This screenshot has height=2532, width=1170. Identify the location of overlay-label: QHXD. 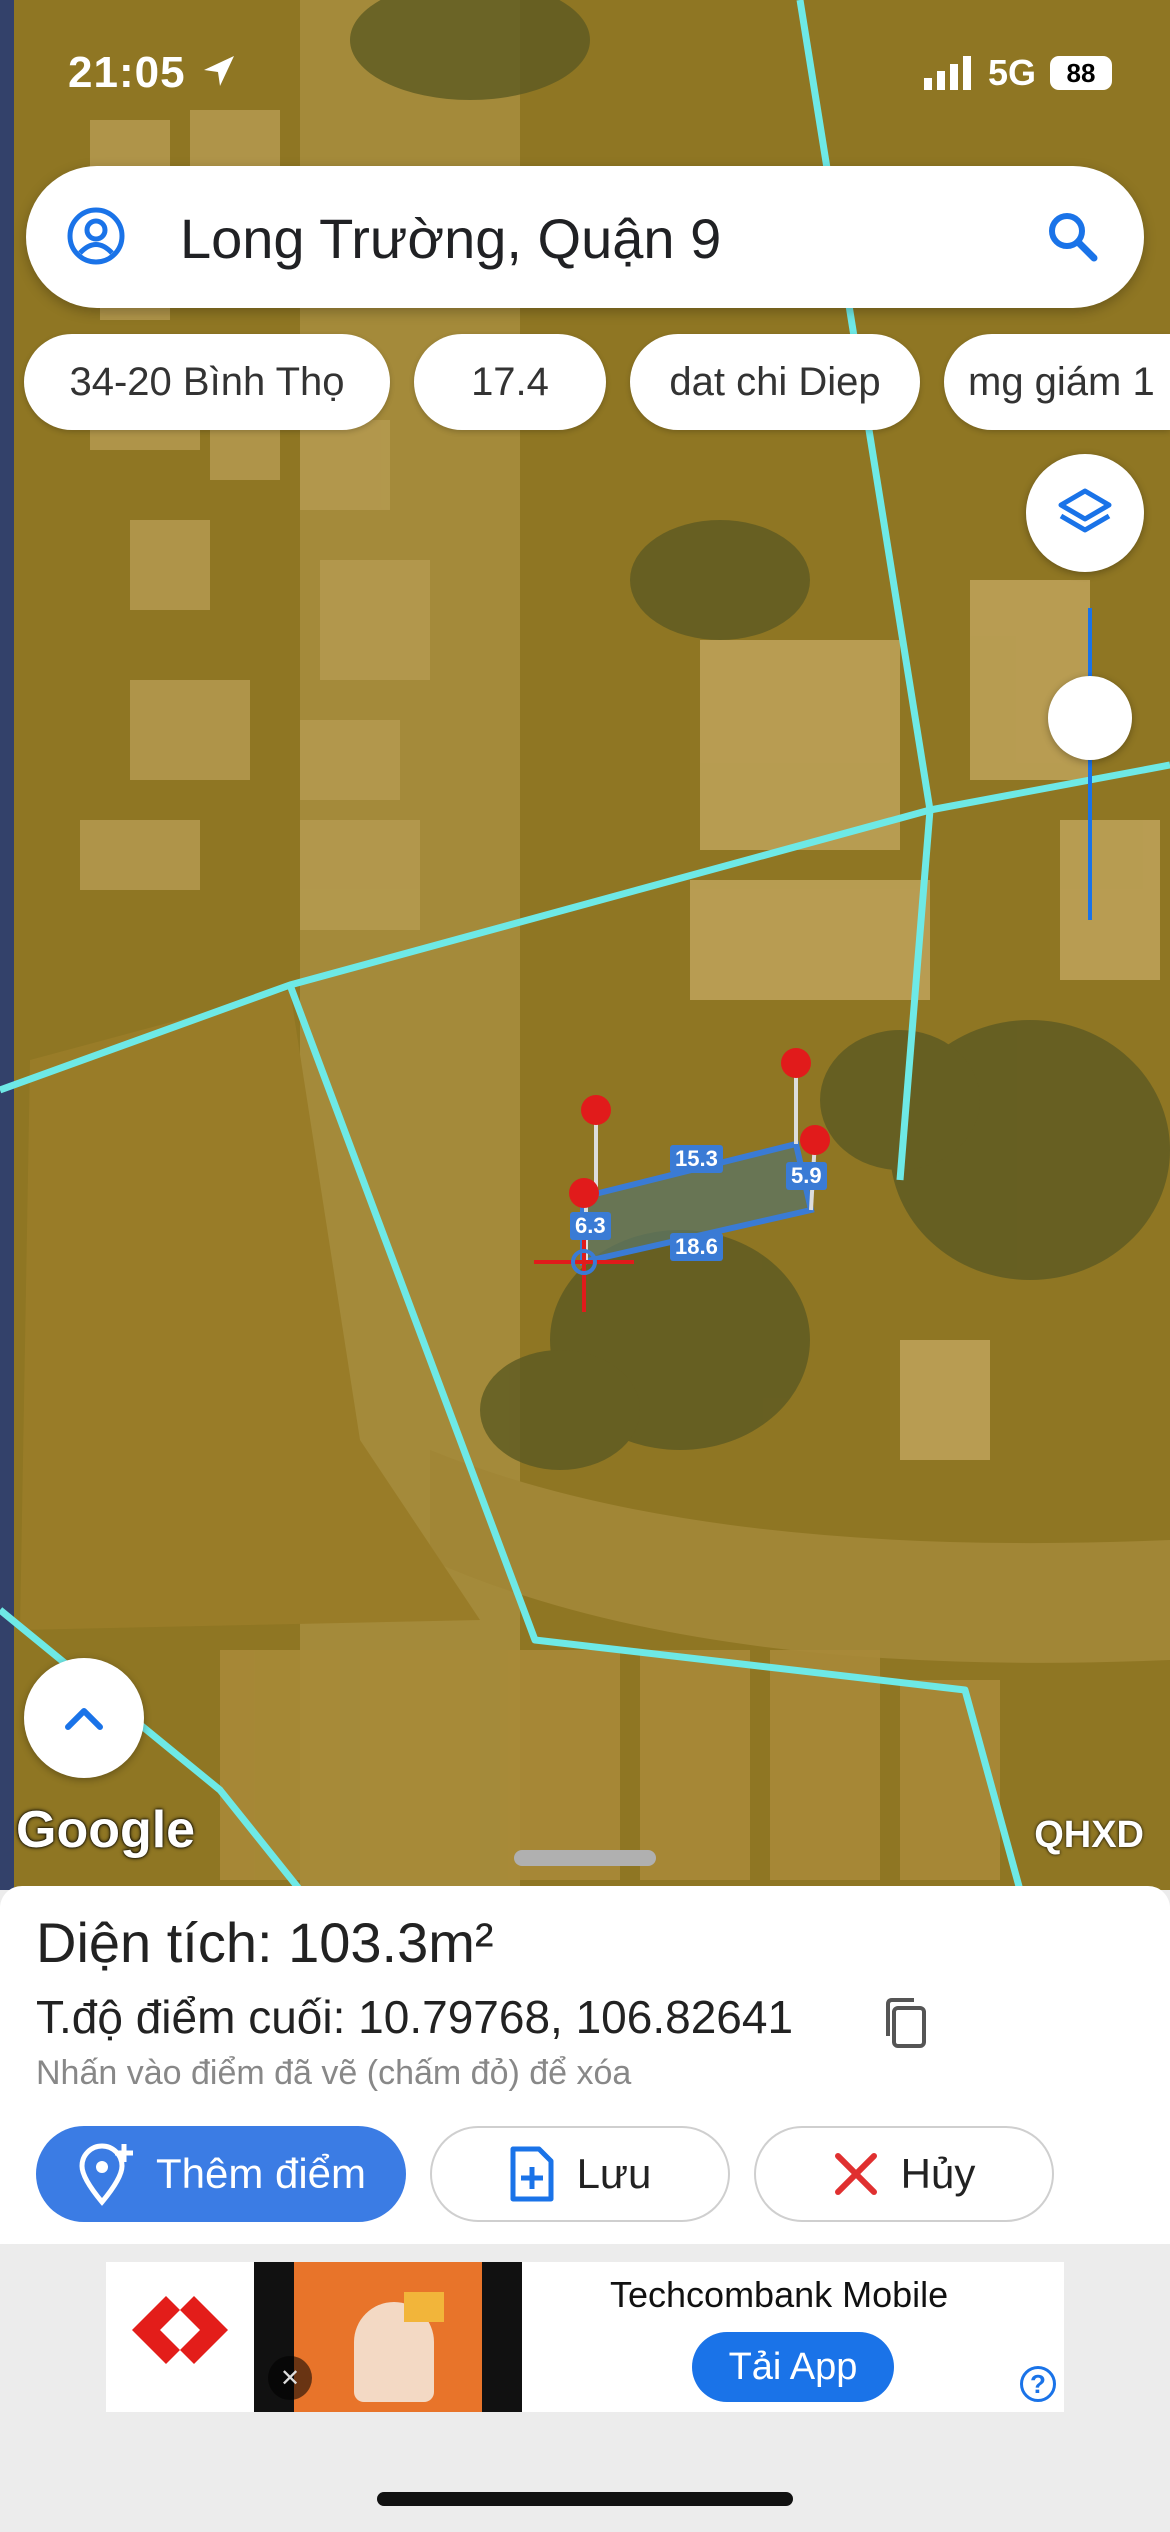
(1089, 1835).